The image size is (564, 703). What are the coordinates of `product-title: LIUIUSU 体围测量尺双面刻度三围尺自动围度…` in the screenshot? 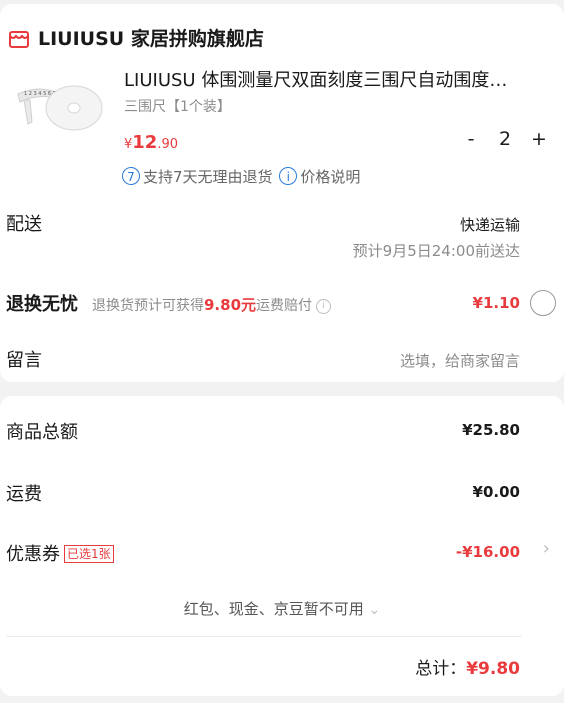 It's located at (340, 79).